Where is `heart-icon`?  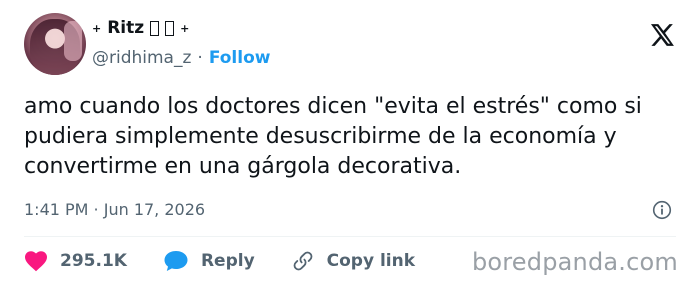
heart-icon is located at coordinates (36, 261).